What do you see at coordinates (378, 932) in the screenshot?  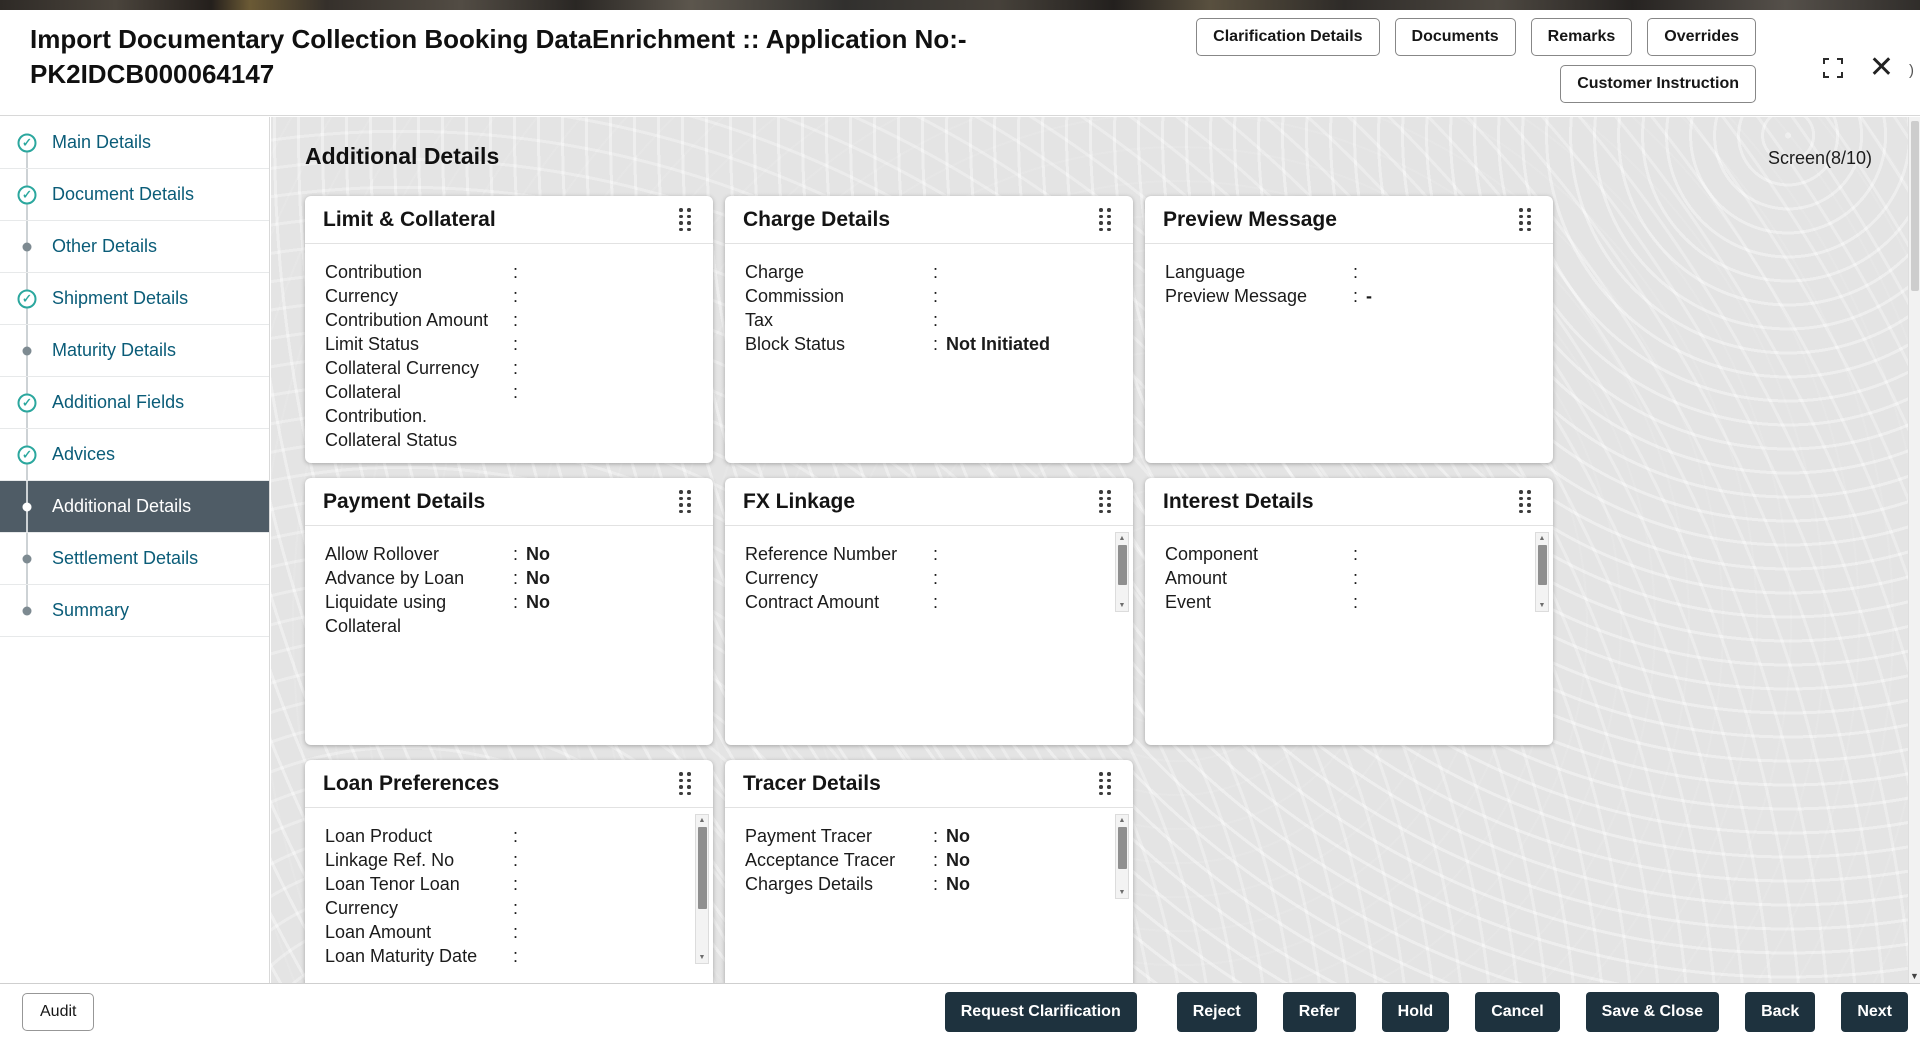 I see `field-label: Loan Amount` at bounding box center [378, 932].